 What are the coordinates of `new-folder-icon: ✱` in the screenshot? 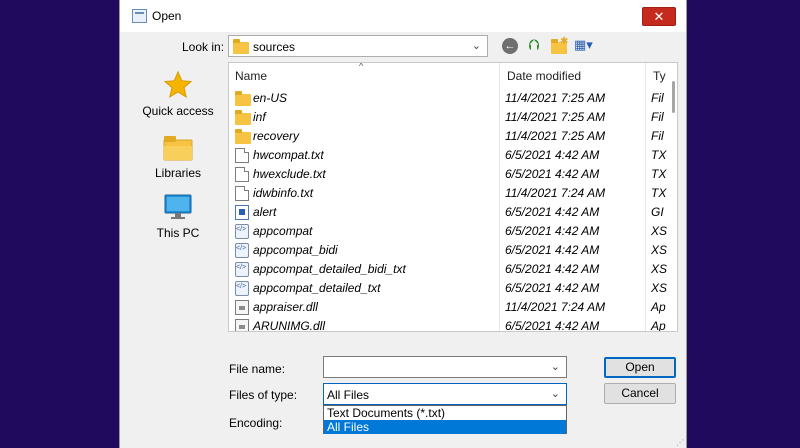 It's located at (559, 45).